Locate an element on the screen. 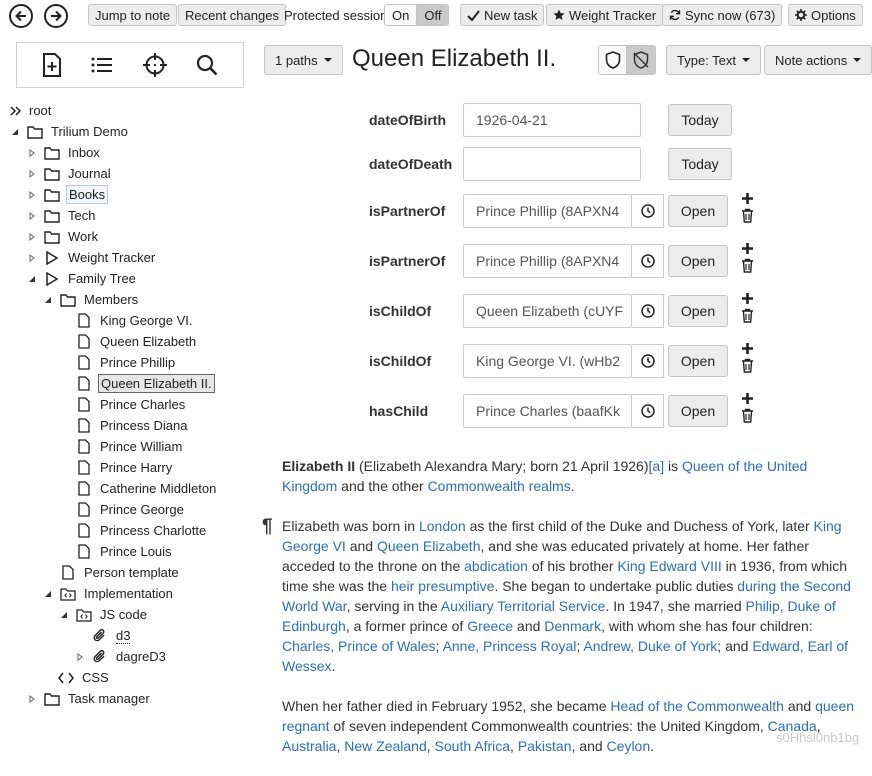  tree-item-prince-george: Prince George is located at coordinates (131, 509).